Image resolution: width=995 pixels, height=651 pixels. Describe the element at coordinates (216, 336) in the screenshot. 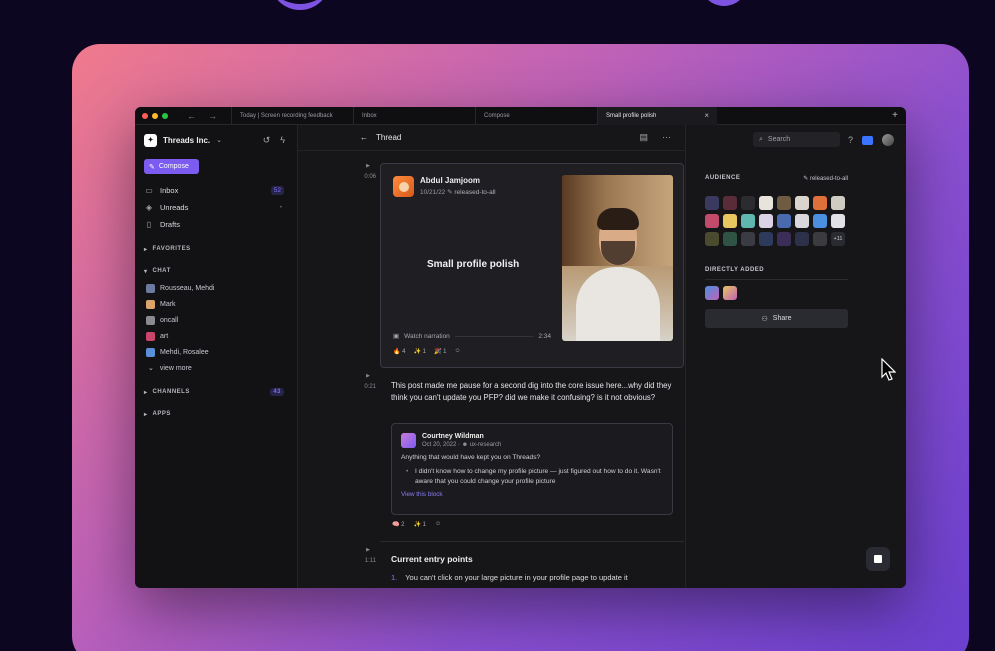

I see `chat-item-art: art` at that location.